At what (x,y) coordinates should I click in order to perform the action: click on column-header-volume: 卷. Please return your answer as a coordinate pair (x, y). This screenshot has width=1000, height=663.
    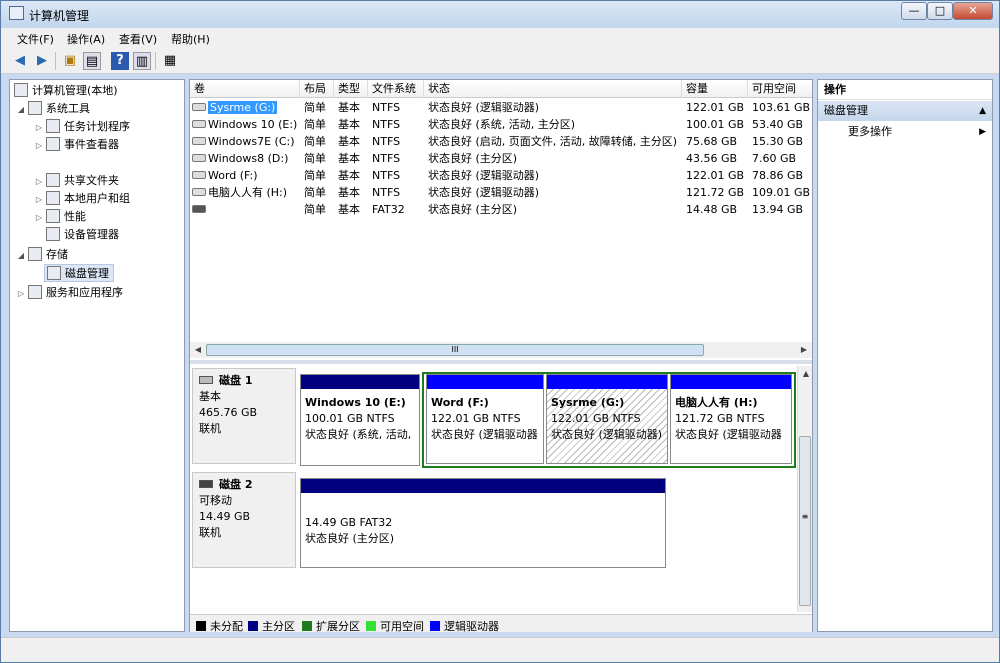
    Looking at the image, I should click on (245, 89).